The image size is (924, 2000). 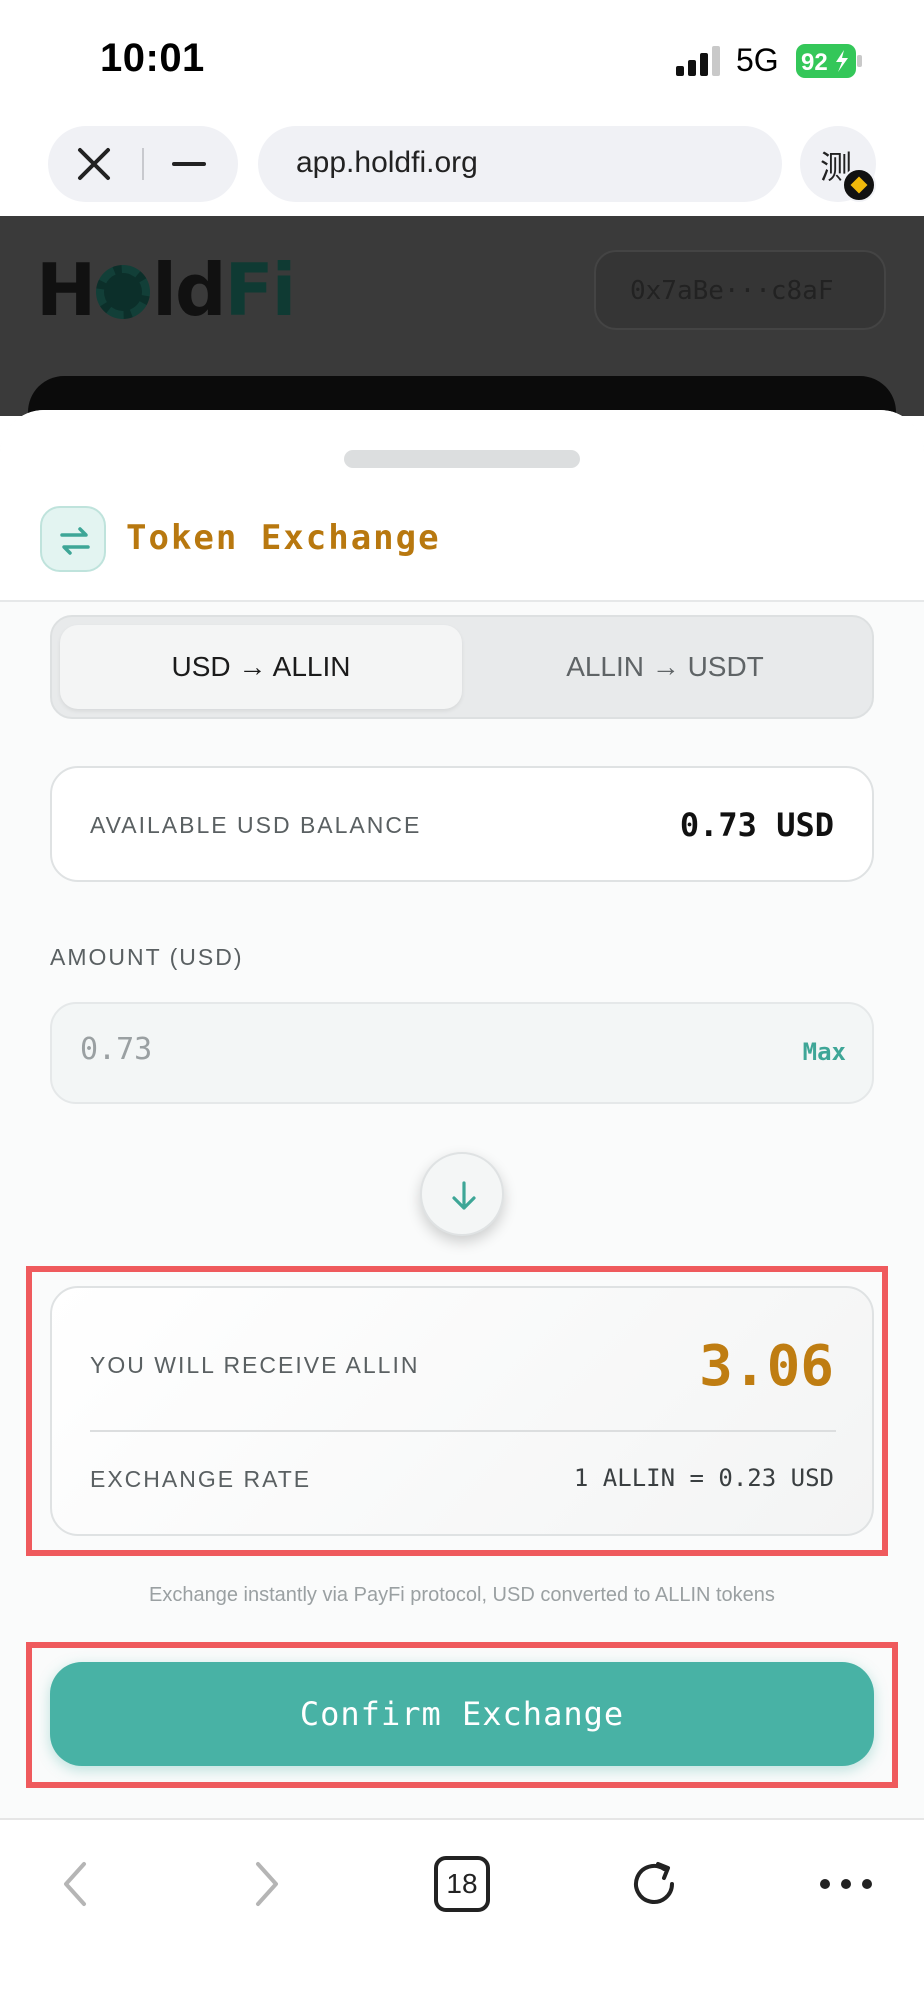 I want to click on holdfi-logo: HldFi, so click(x=166, y=290).